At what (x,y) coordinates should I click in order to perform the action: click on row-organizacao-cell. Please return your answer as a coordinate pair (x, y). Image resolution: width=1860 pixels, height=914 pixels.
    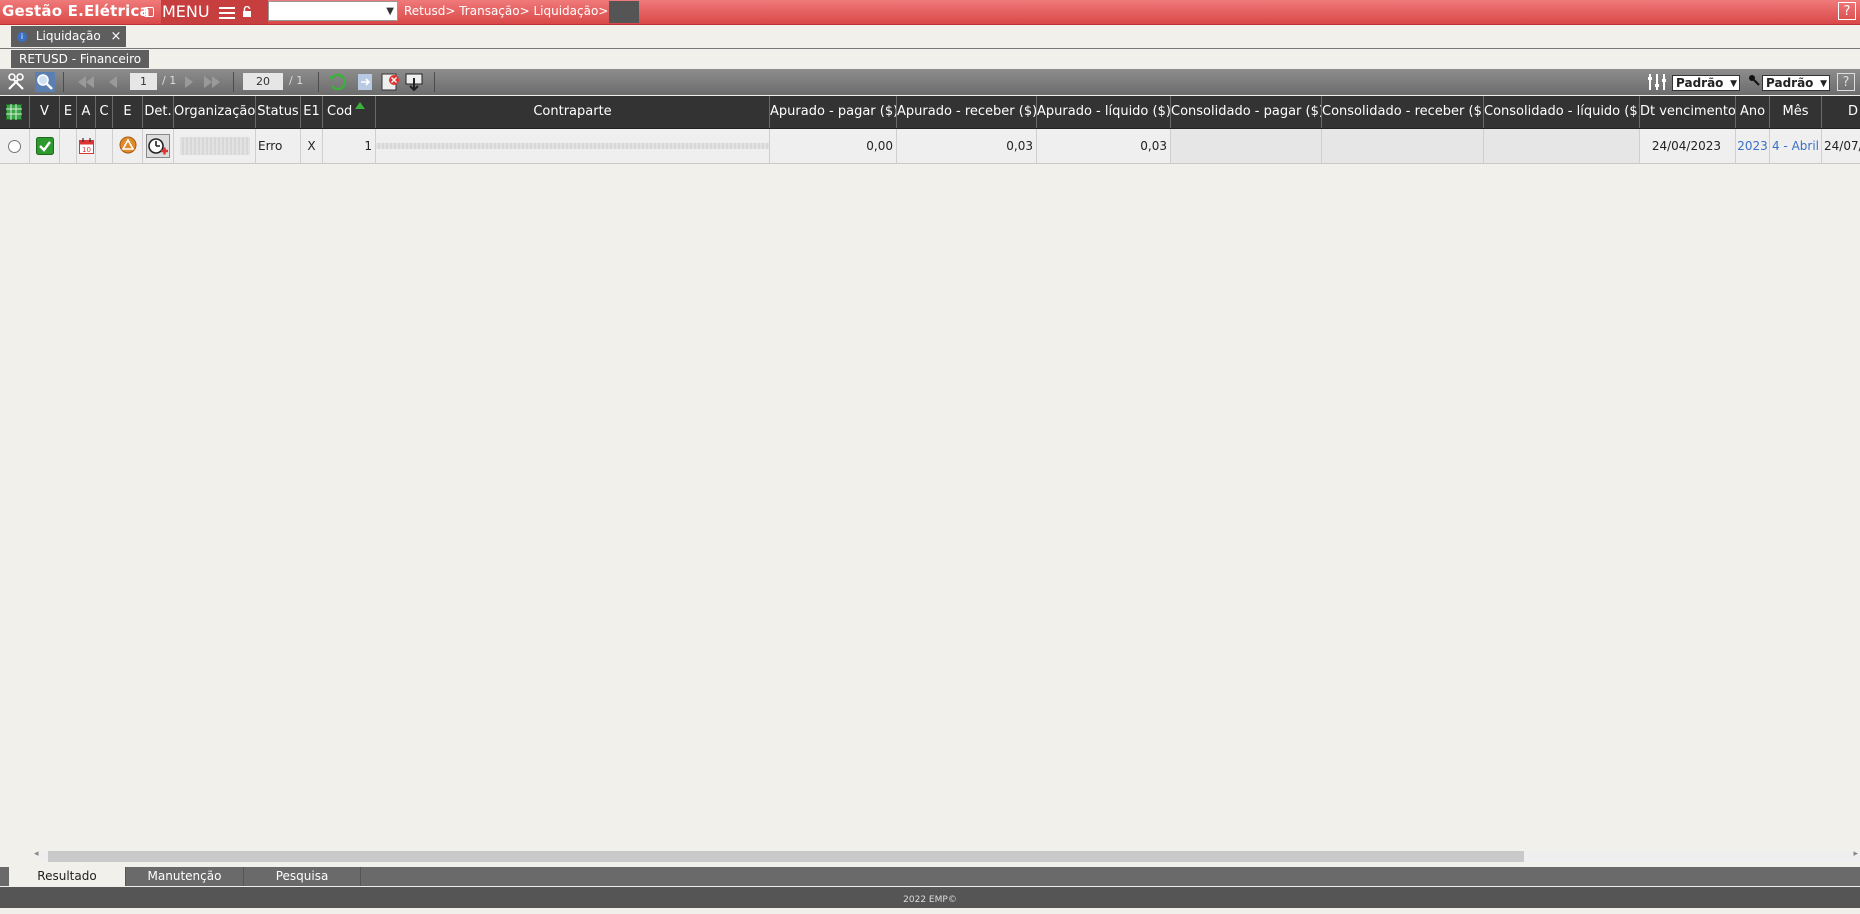
    Looking at the image, I should click on (215, 146).